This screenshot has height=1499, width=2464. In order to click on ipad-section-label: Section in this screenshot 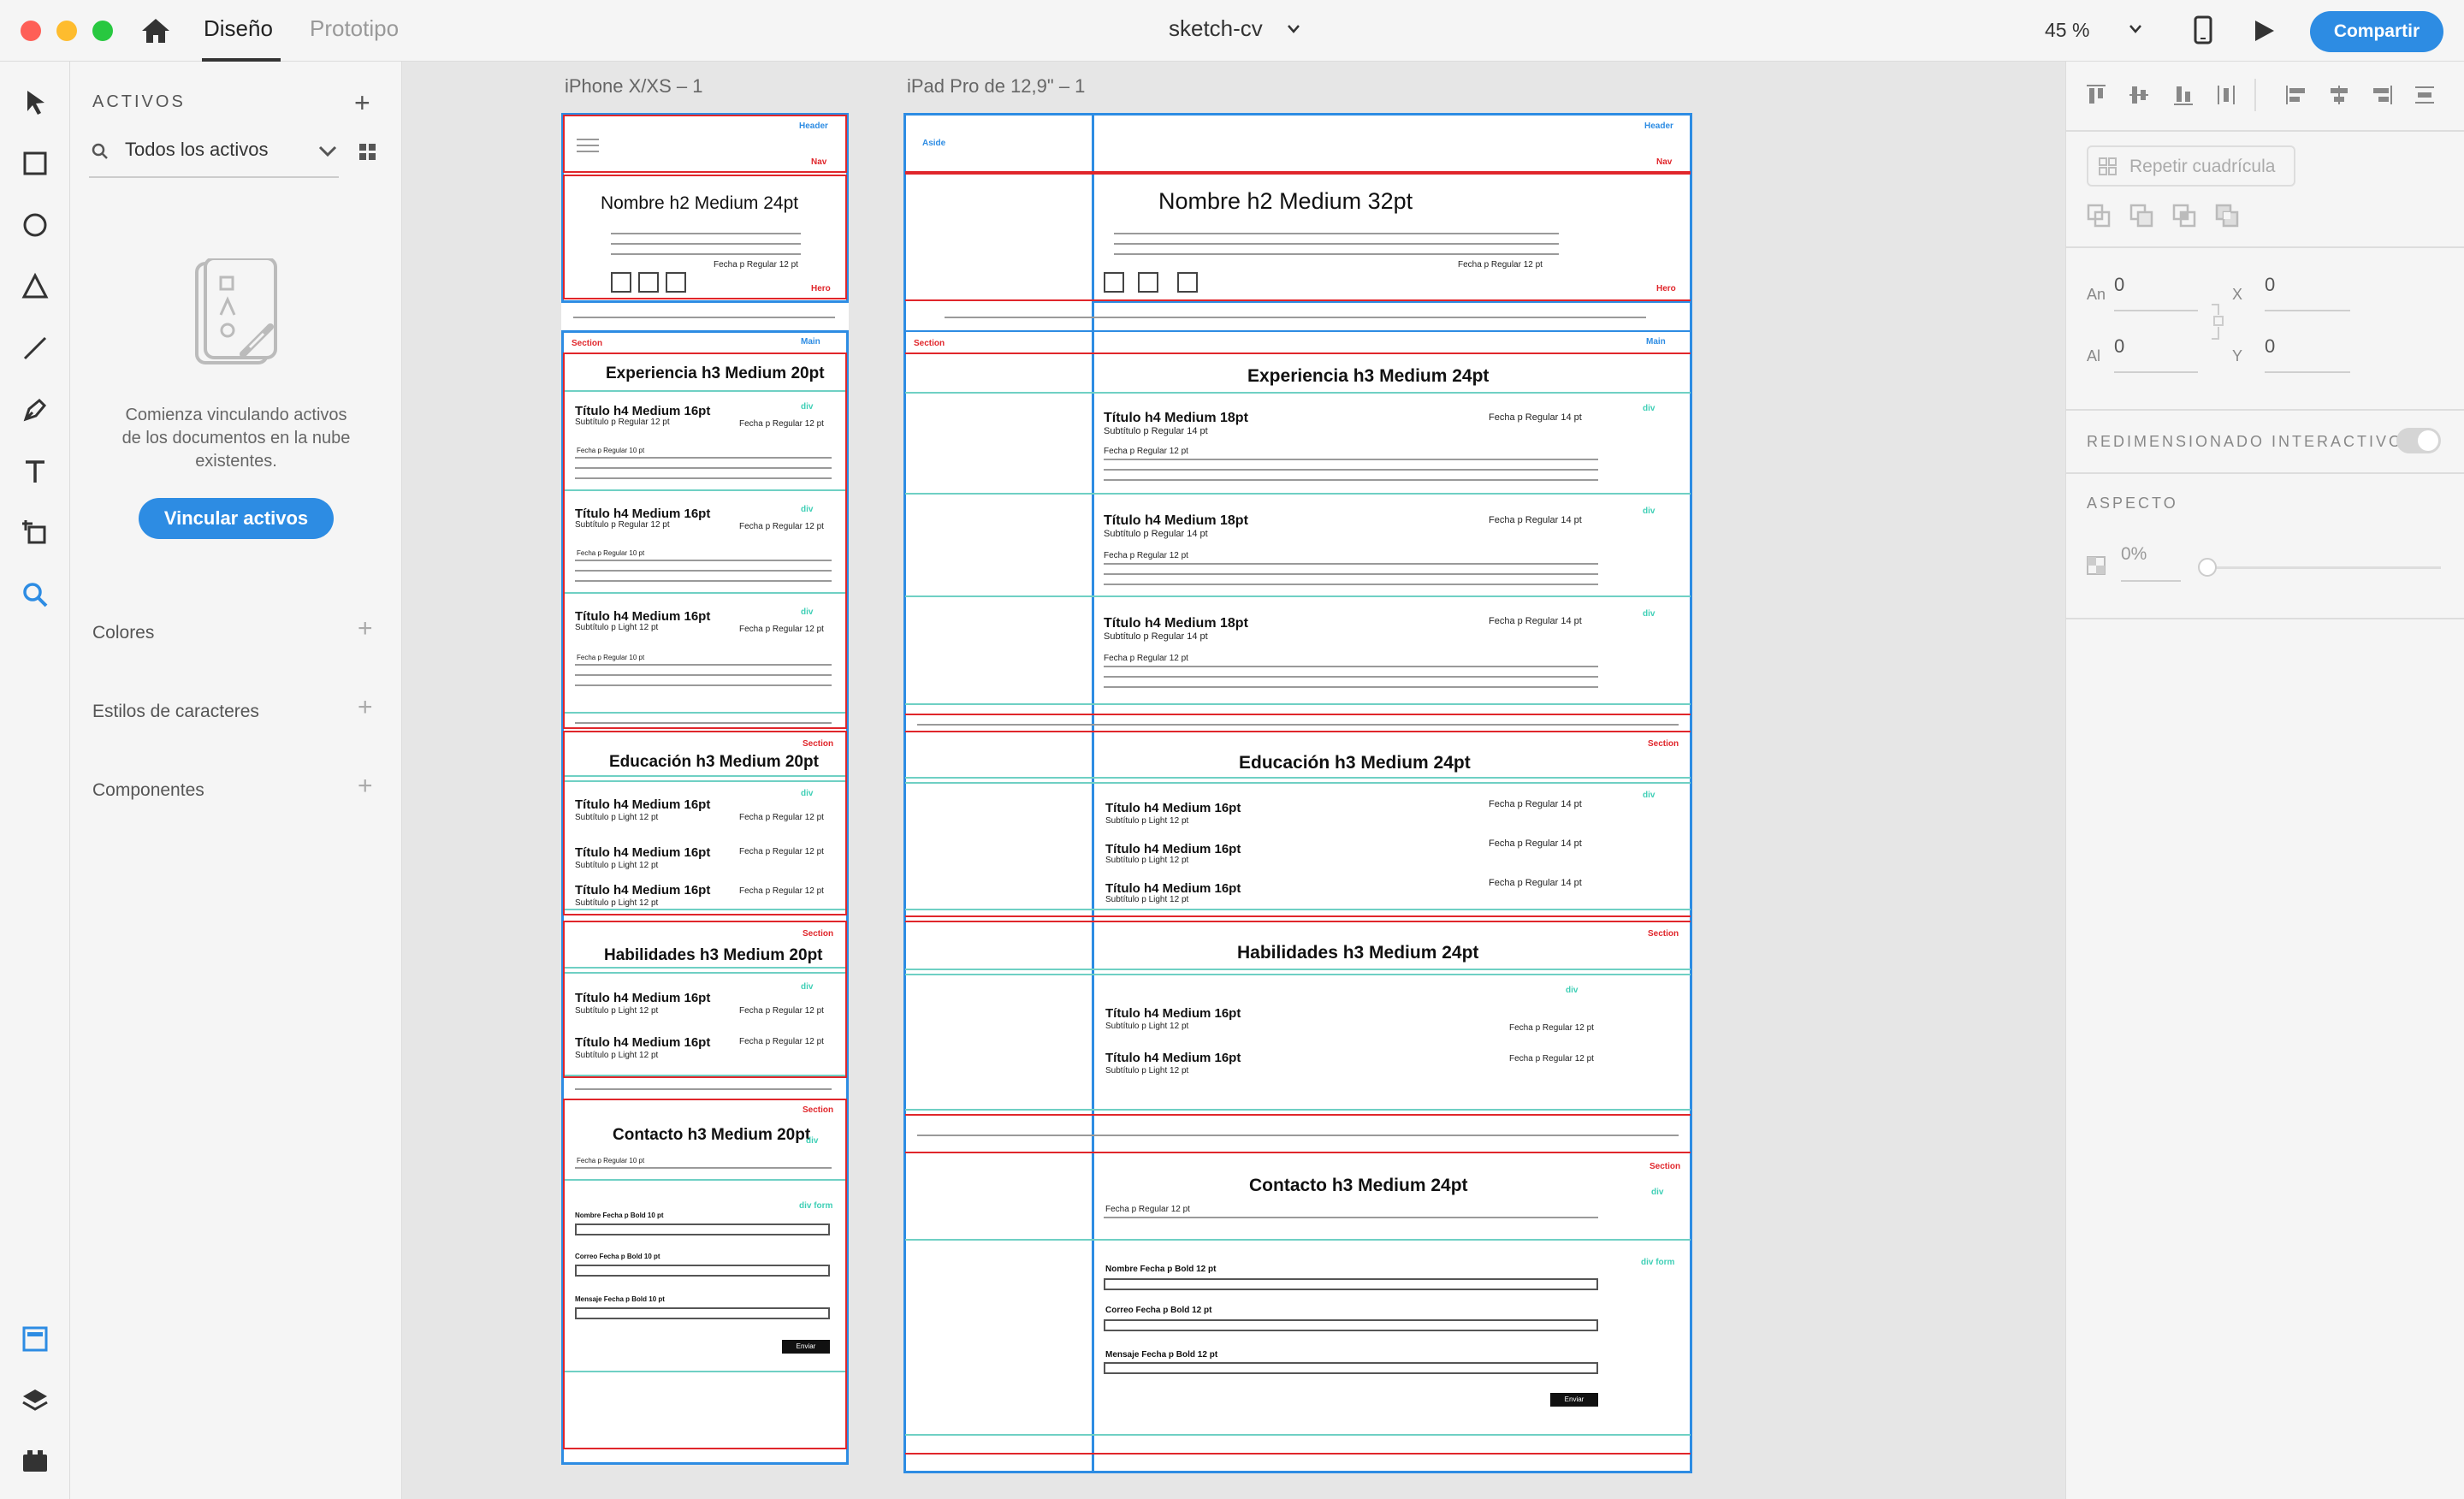, I will do `click(929, 343)`.